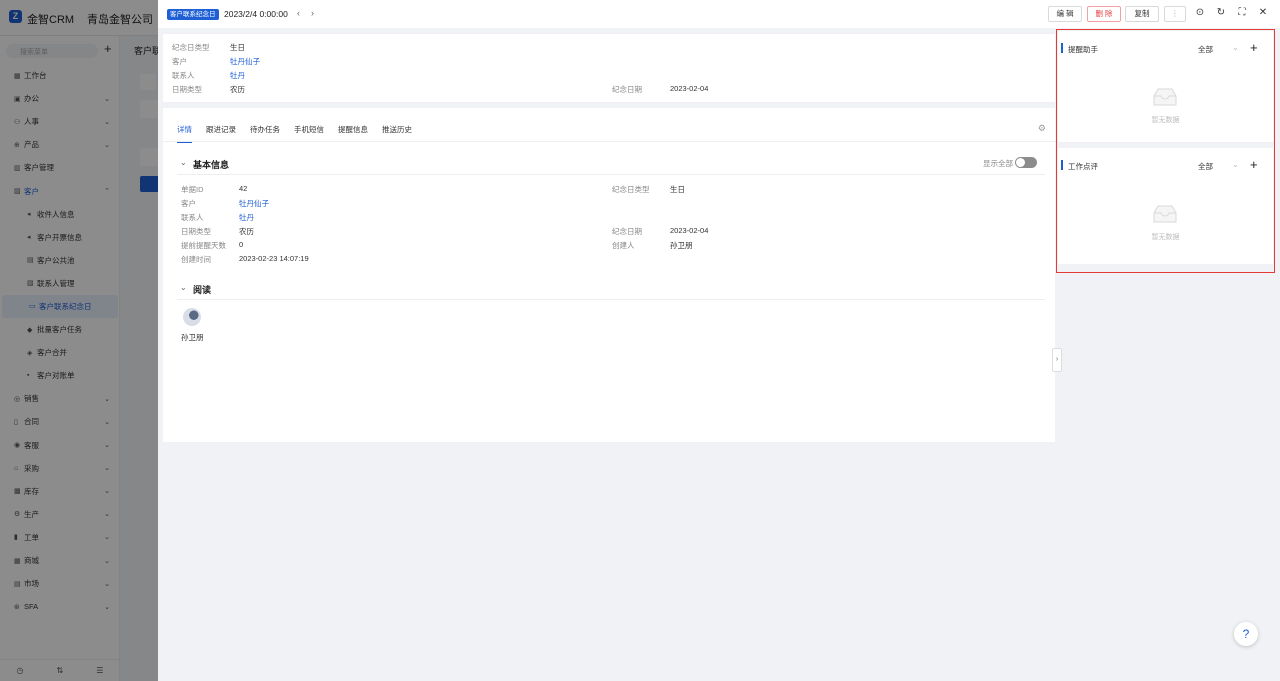 This screenshot has height=681, width=1280. I want to click on more-actions-button: ⋮, so click(1175, 14).